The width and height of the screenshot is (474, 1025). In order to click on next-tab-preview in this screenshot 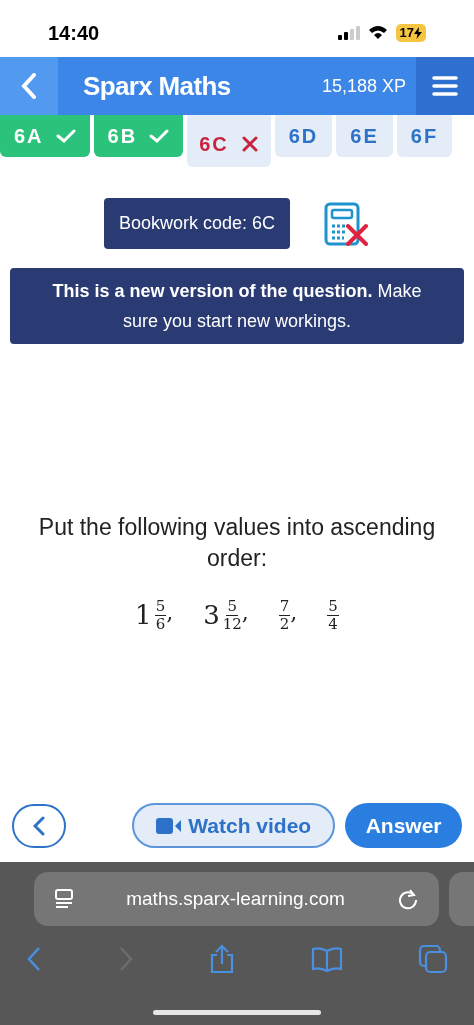, I will do `click(461, 899)`.